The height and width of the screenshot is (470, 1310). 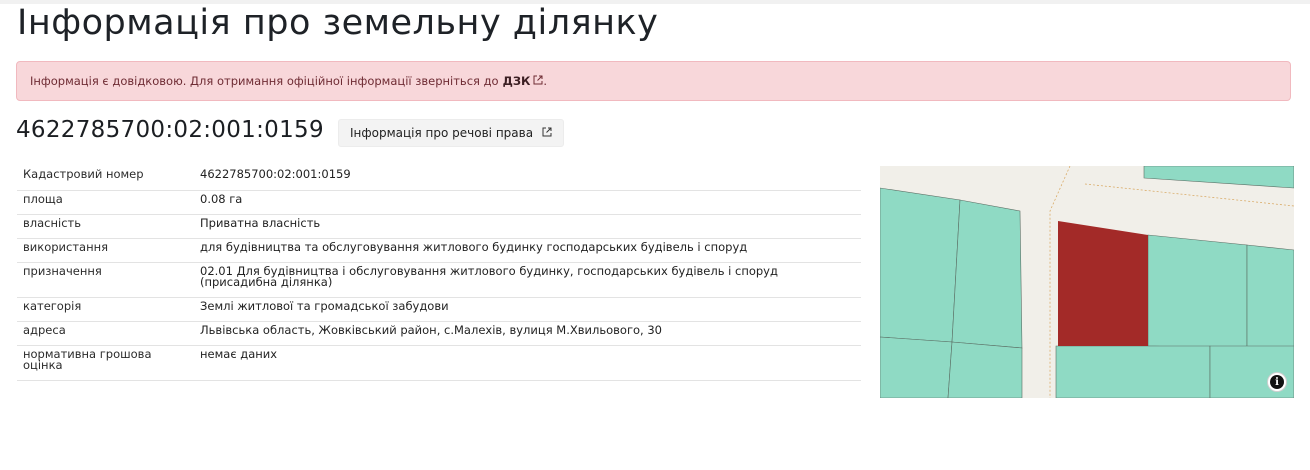 I want to click on table-row: власність Приватна власність, so click(x=439, y=226).